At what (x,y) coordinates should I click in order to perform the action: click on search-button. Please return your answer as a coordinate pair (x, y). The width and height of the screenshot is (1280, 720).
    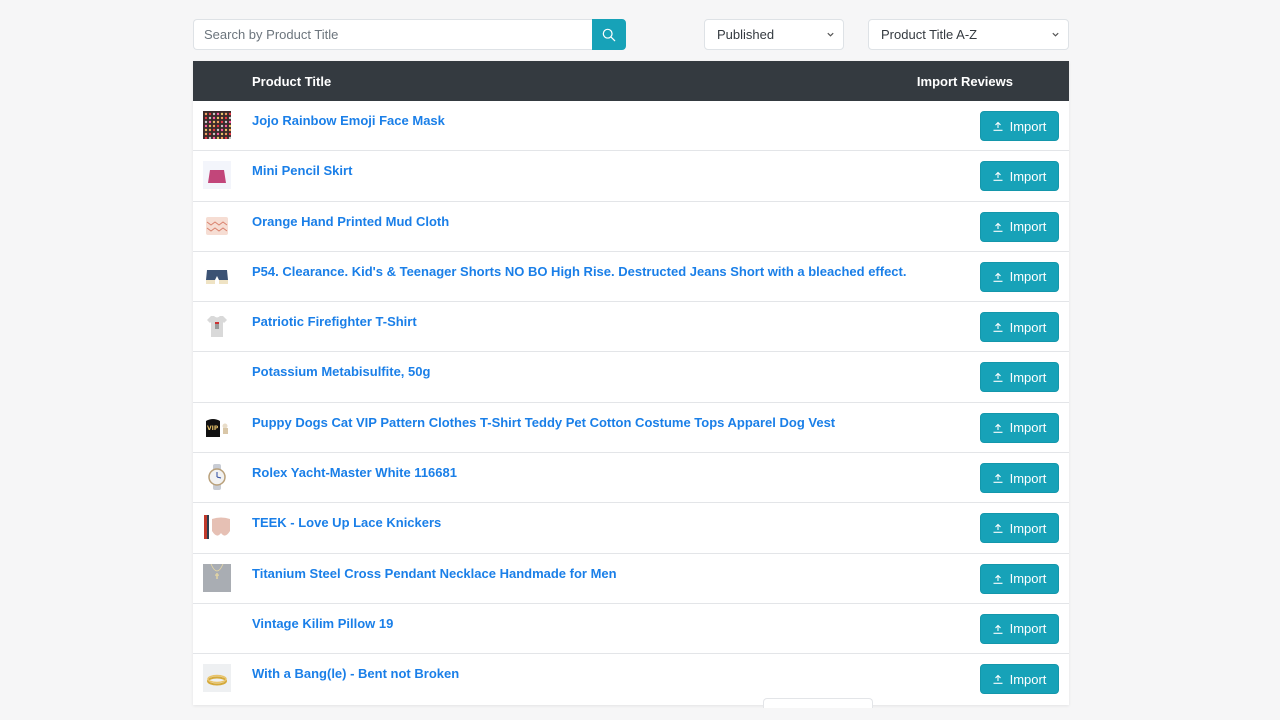
    Looking at the image, I should click on (609, 34).